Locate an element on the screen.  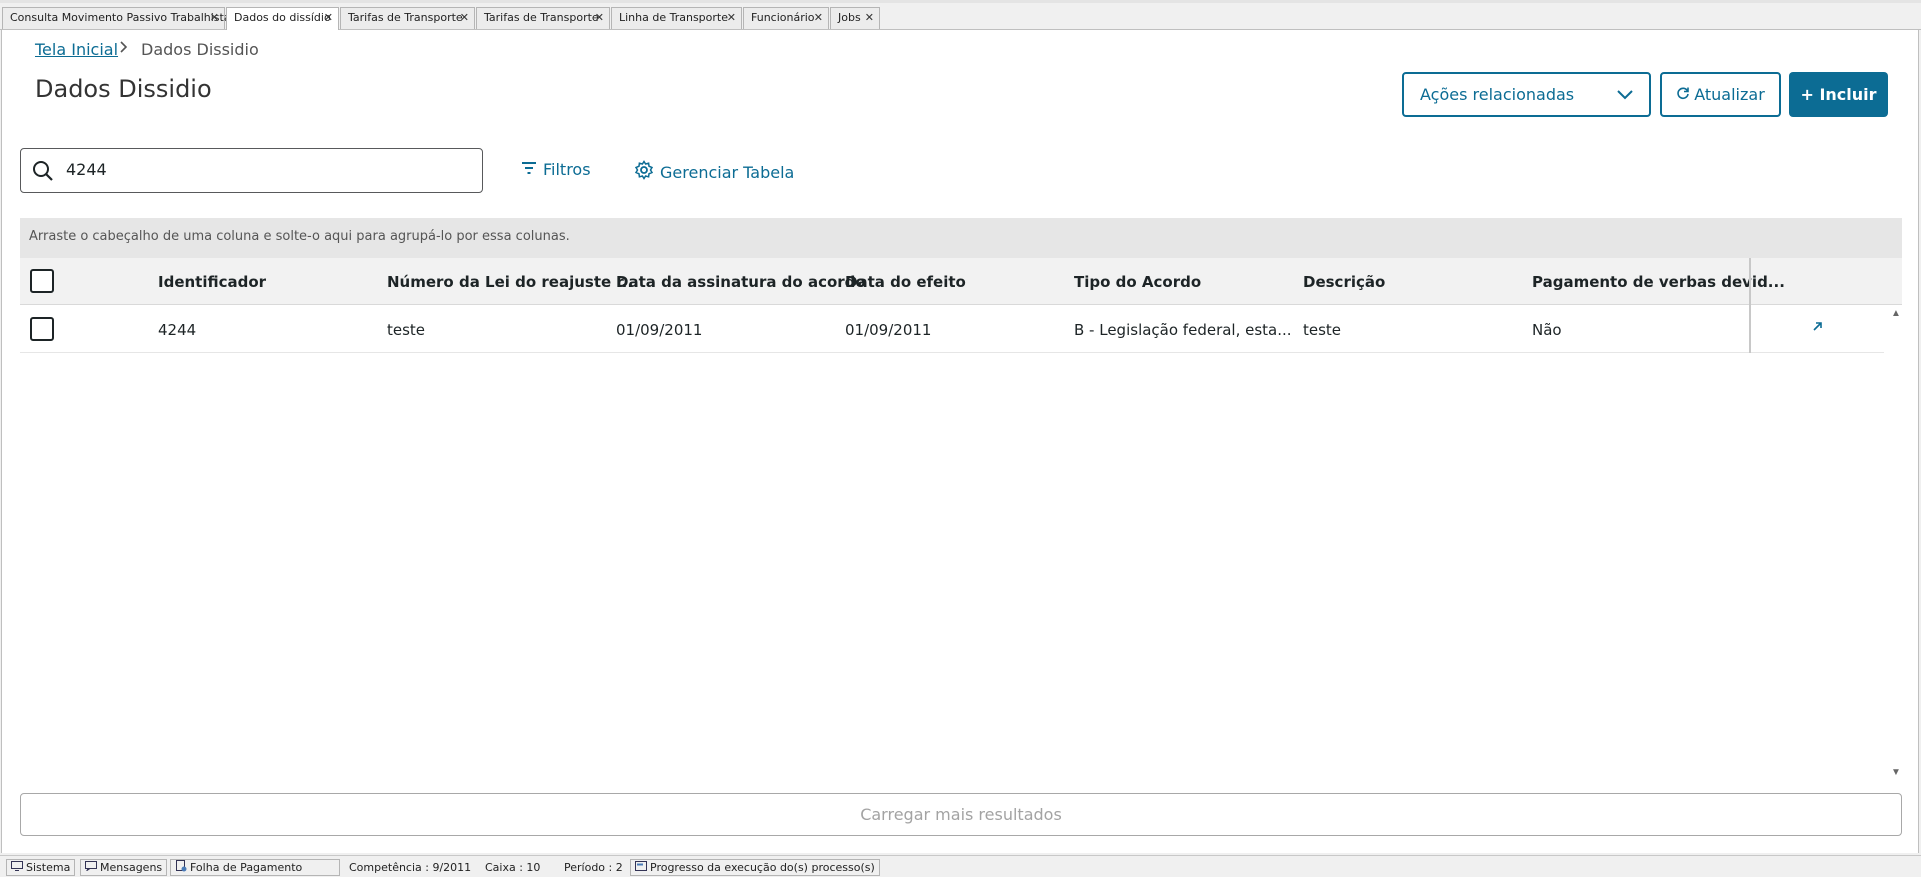
tab-tarifas-transporte-1: Tarifas de Transporte ✕ is located at coordinates (407, 18).